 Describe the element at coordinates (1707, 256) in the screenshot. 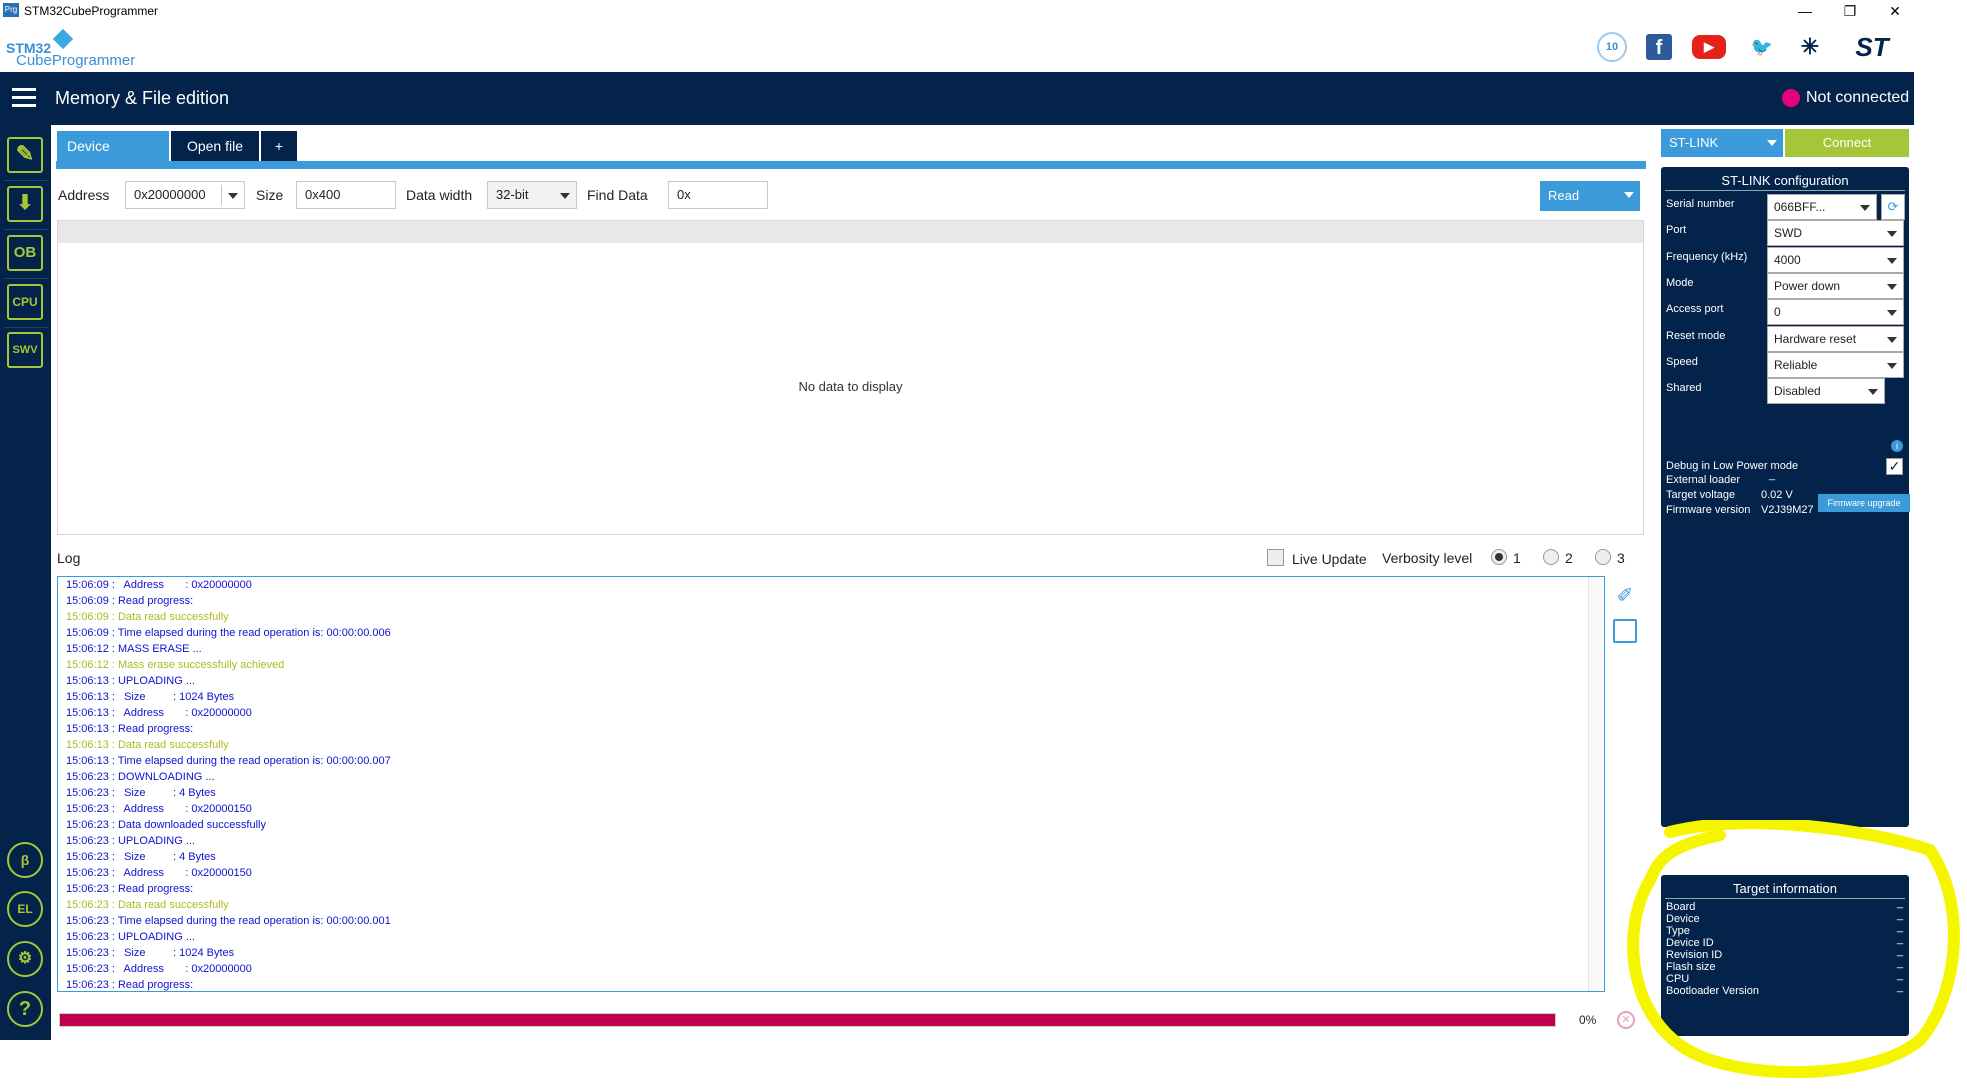

I see `config-label: Frequency (kHz)` at that location.